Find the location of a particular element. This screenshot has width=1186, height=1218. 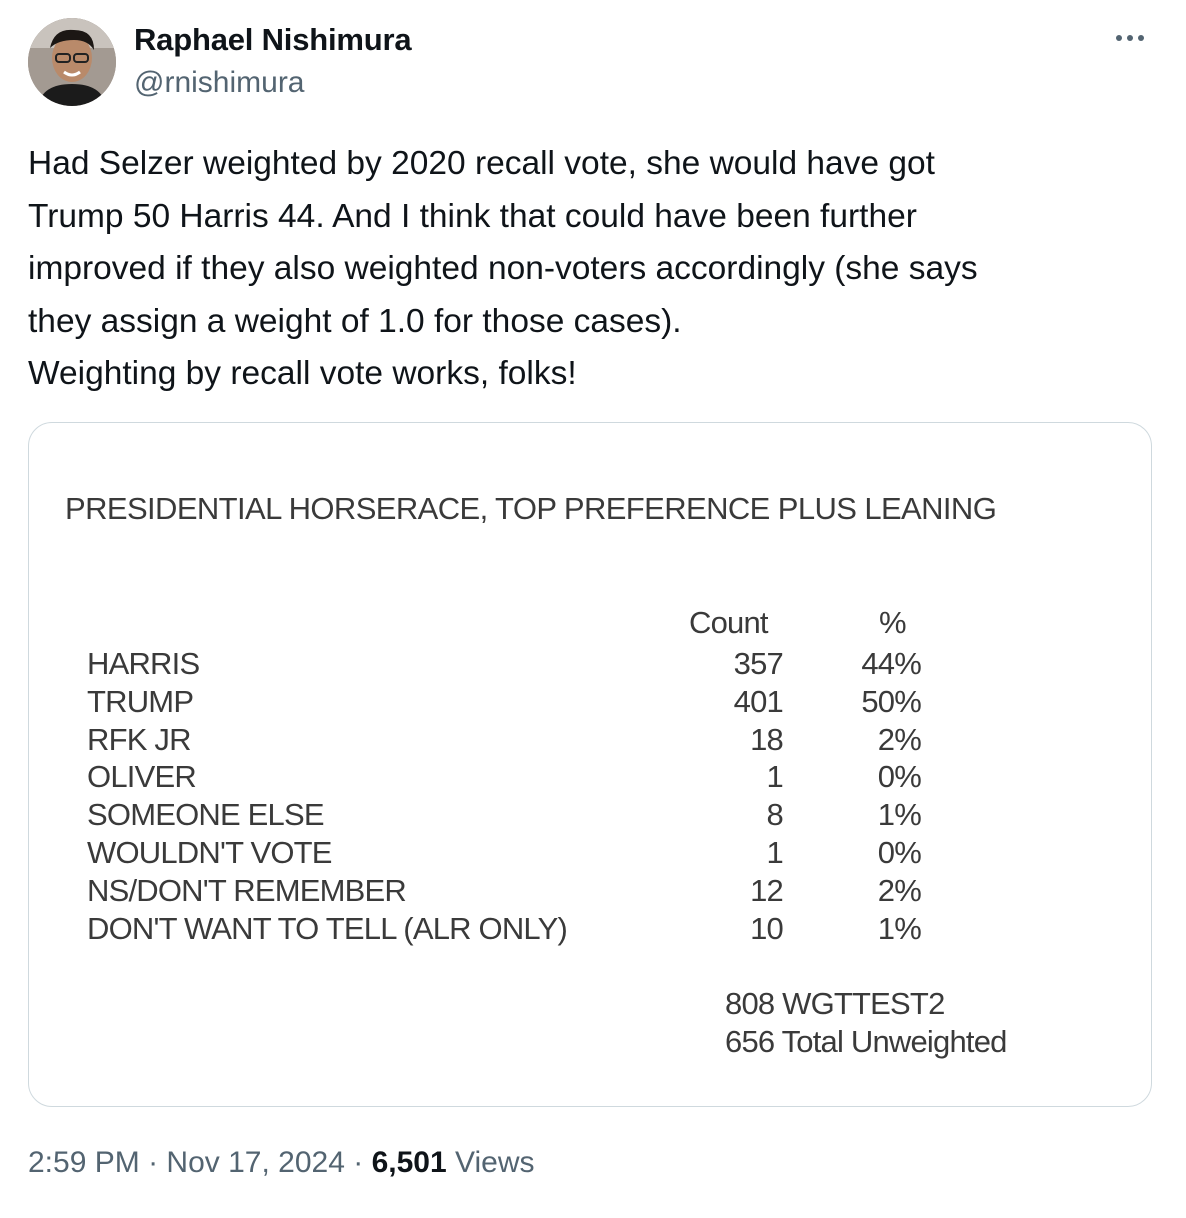

row-count: 18 is located at coordinates (767, 739).